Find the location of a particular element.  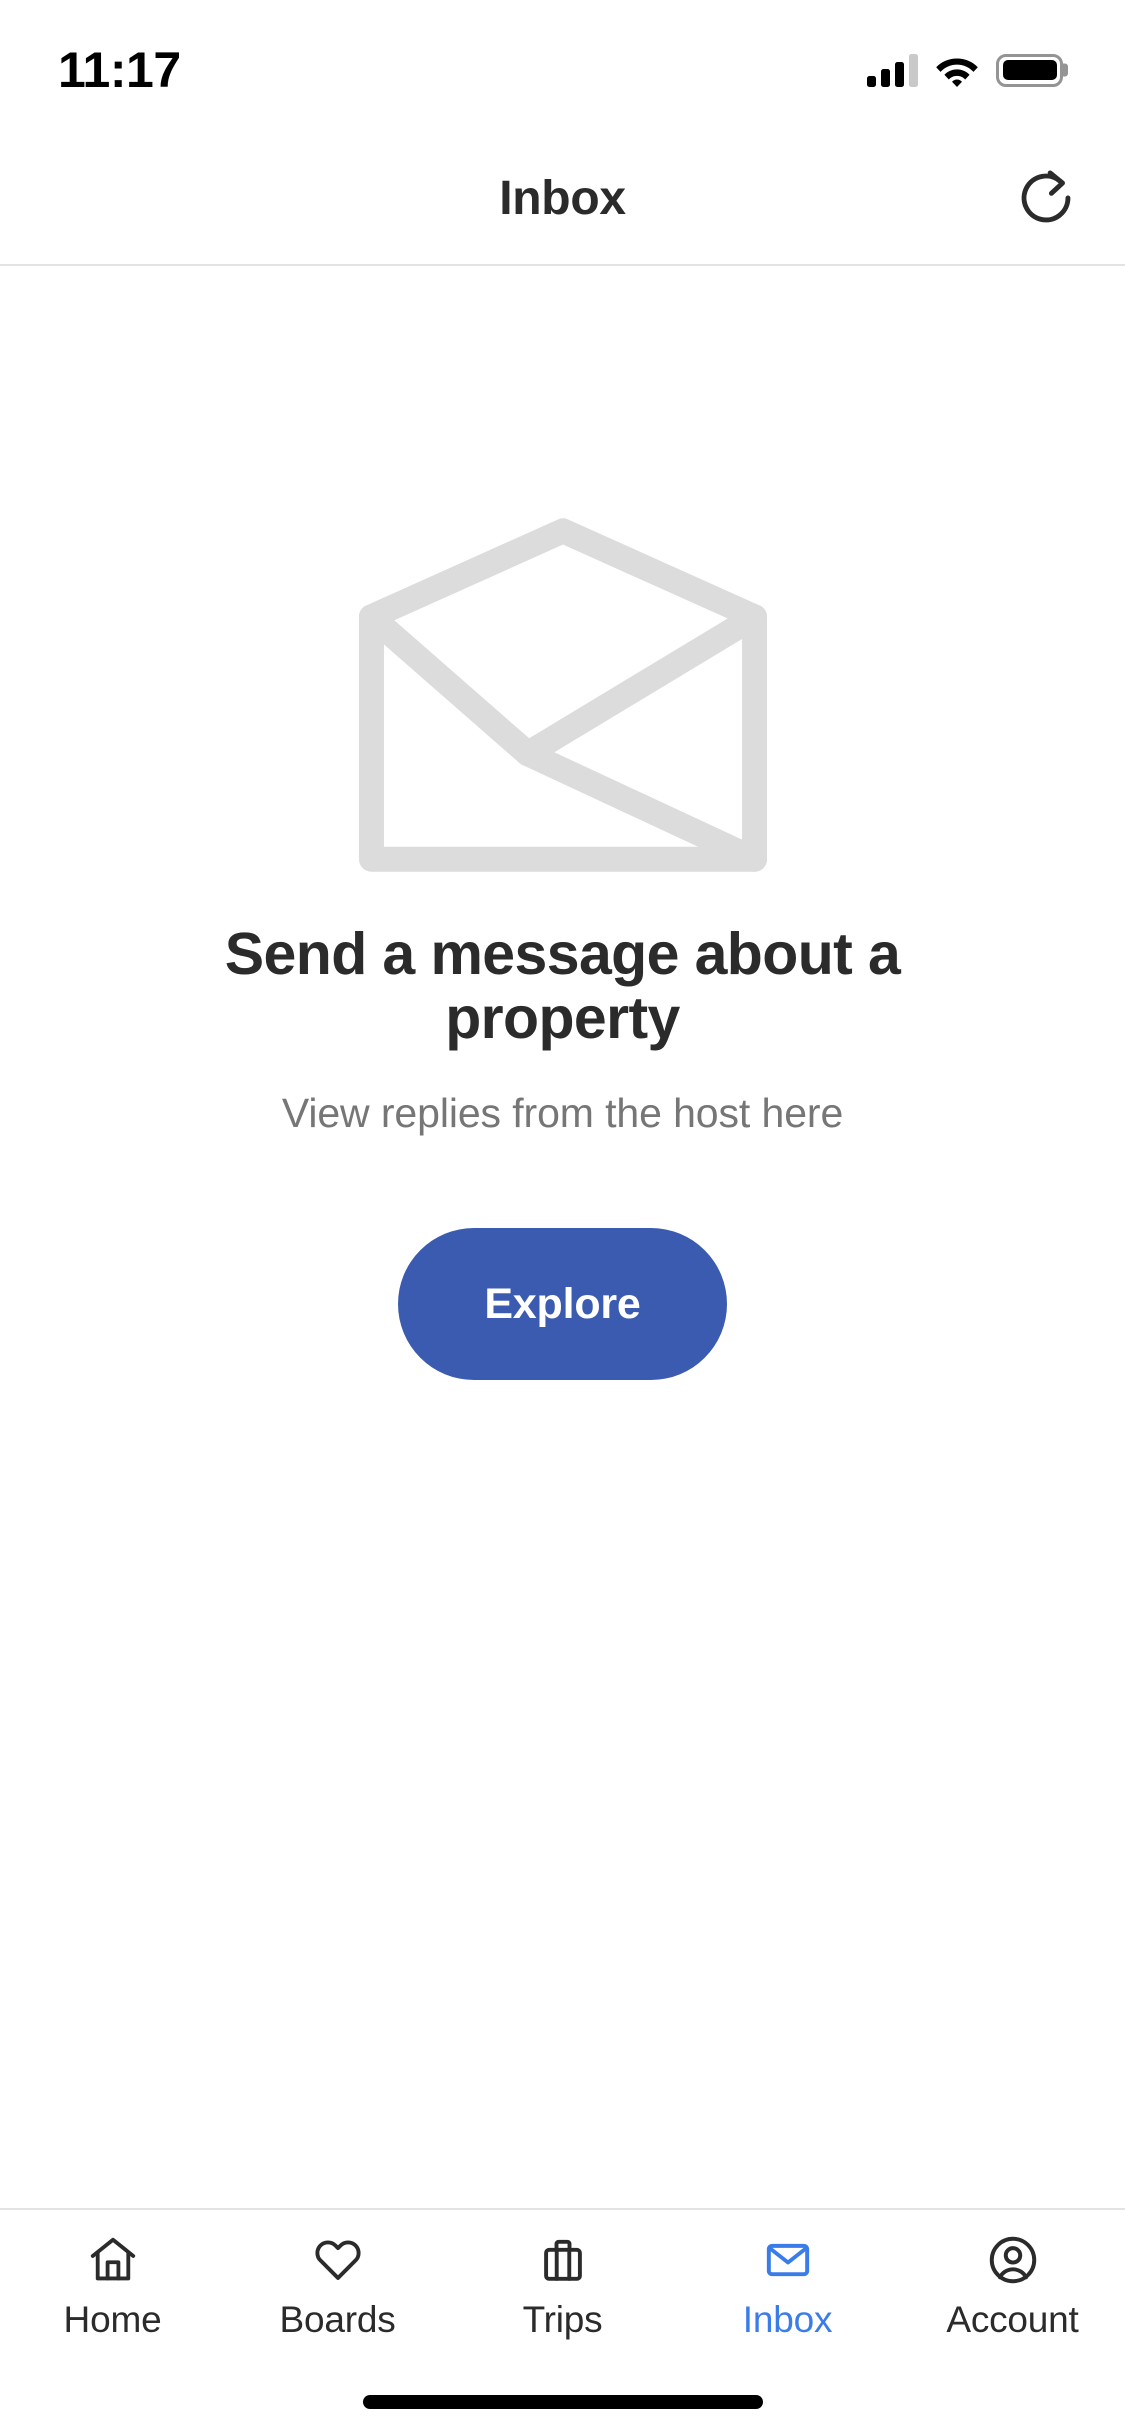

app-header: Inbox is located at coordinates (562, 199).